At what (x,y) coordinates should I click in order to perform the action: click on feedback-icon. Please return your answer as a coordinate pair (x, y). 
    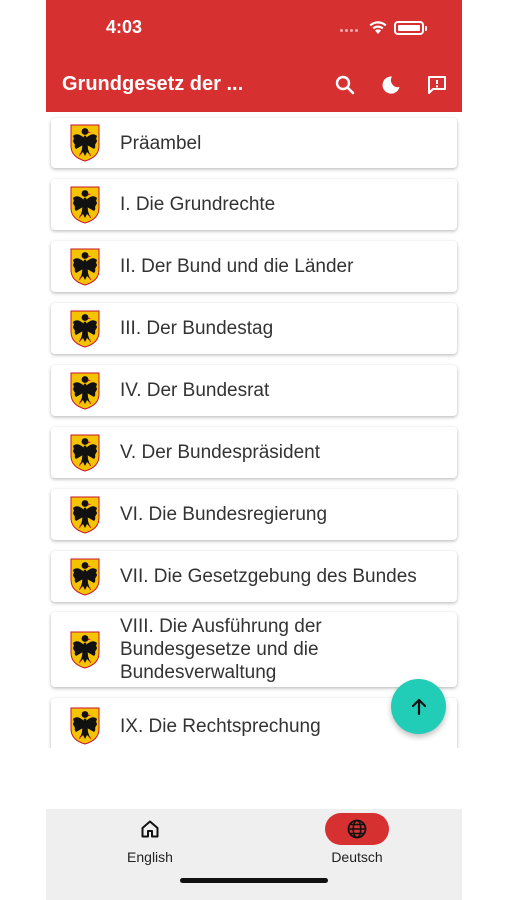
    Looking at the image, I should click on (437, 85).